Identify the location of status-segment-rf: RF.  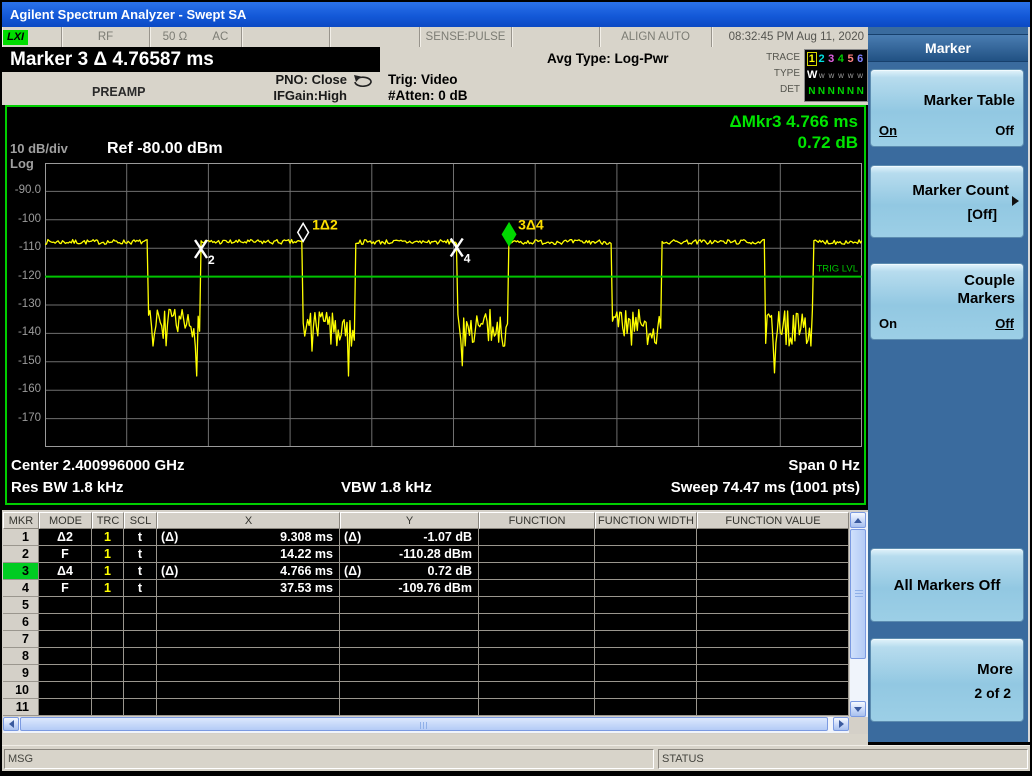
(106, 37).